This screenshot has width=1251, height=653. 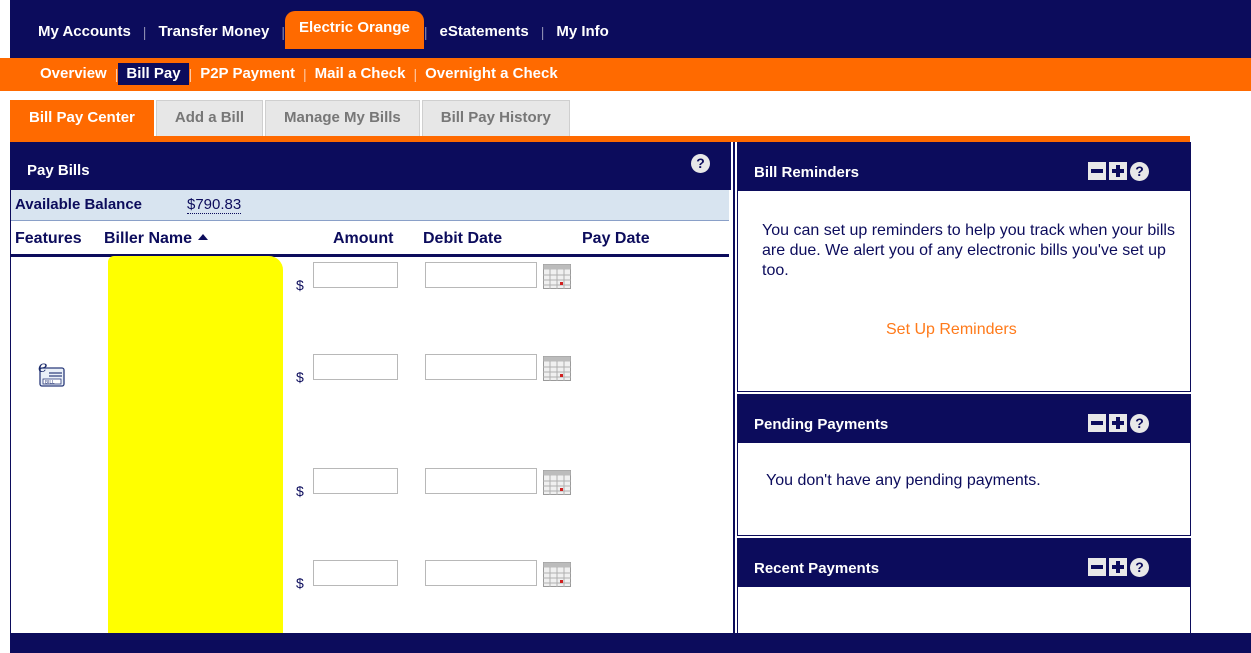 I want to click on pending-payments-title: Pending Payments, so click(x=821, y=424).